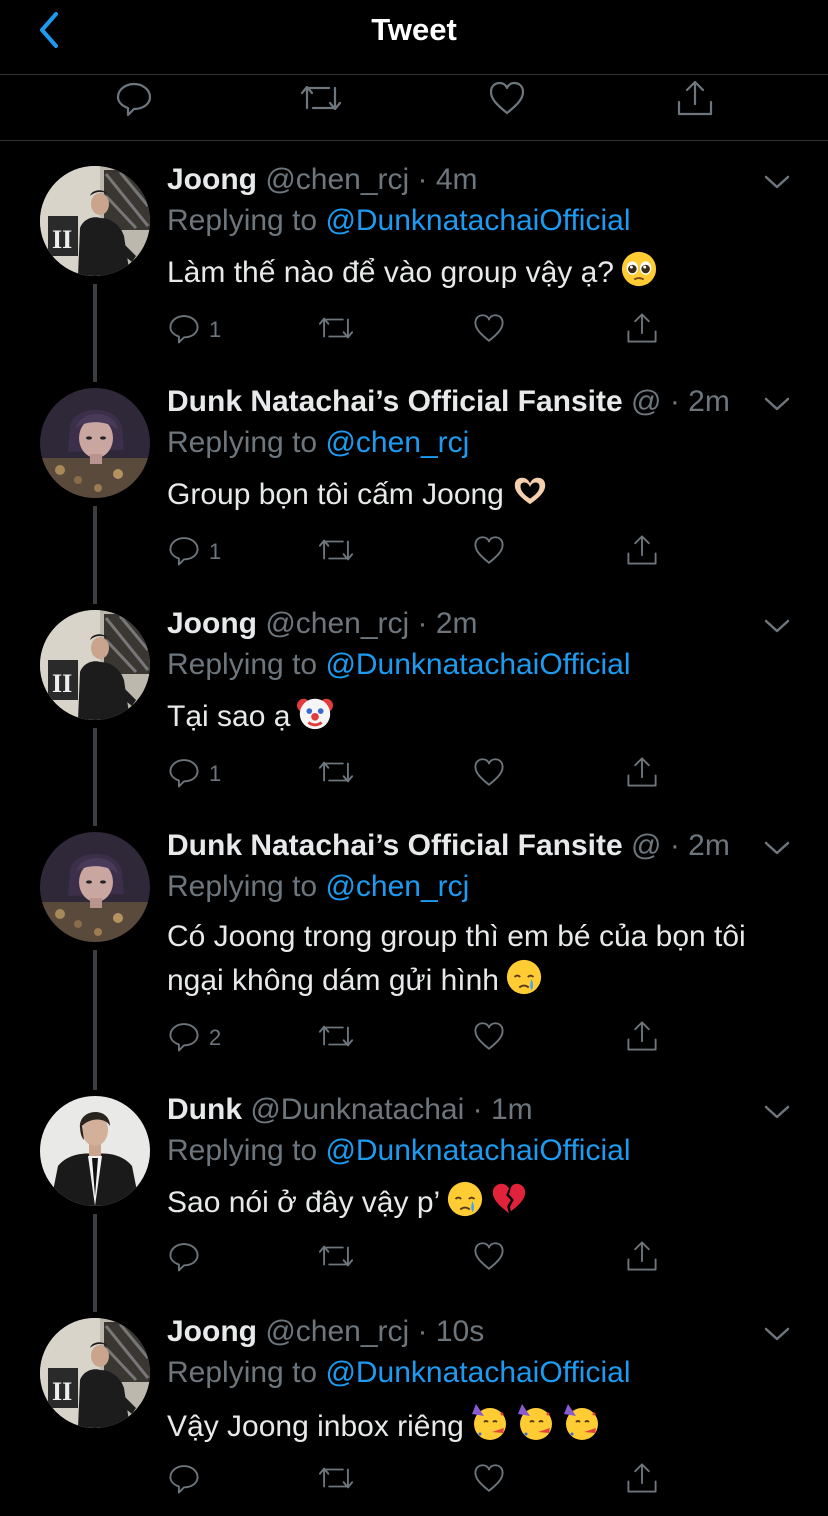  I want to click on page-title: Tweet, so click(414, 29).